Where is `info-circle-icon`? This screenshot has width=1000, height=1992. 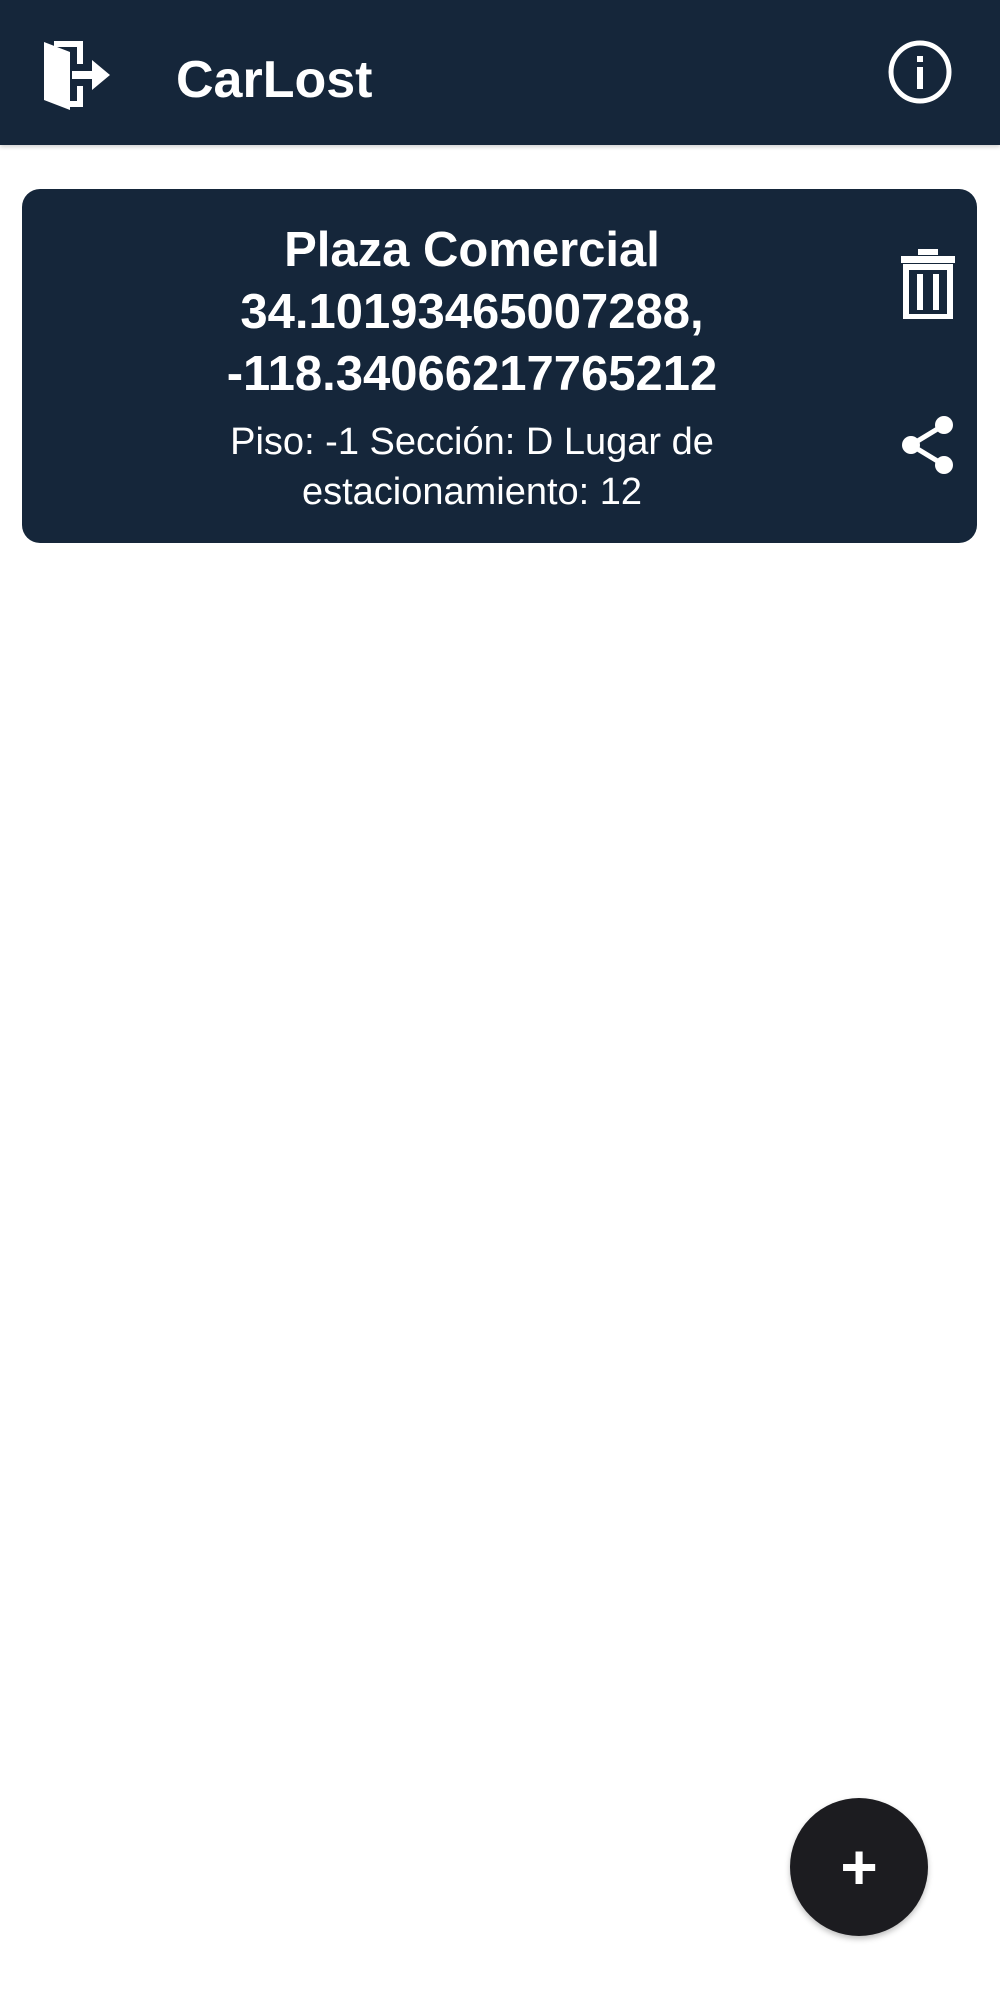
info-circle-icon is located at coordinates (920, 72).